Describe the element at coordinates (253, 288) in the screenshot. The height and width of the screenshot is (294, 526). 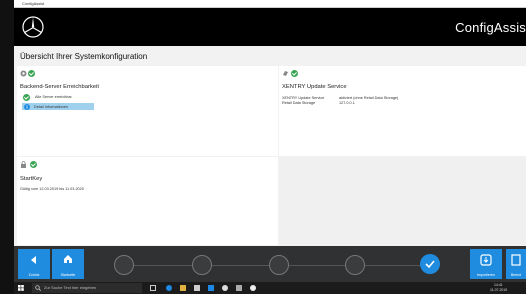
I see `configassist-taskbar-icon` at that location.